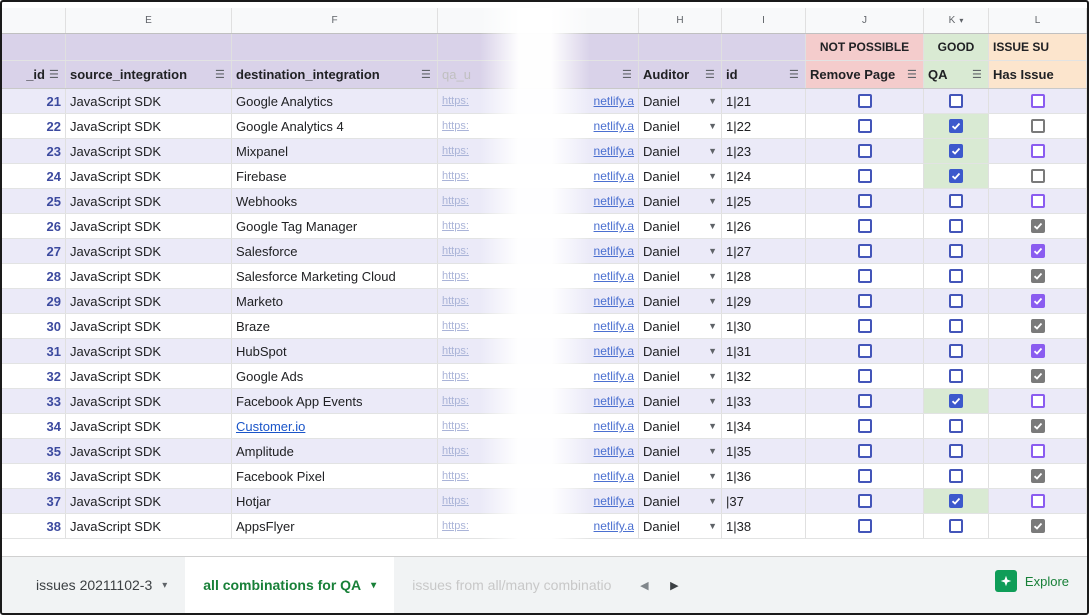 Image resolution: width=1089 pixels, height=615 pixels. I want to click on column-letter-k: K ▾, so click(956, 20).